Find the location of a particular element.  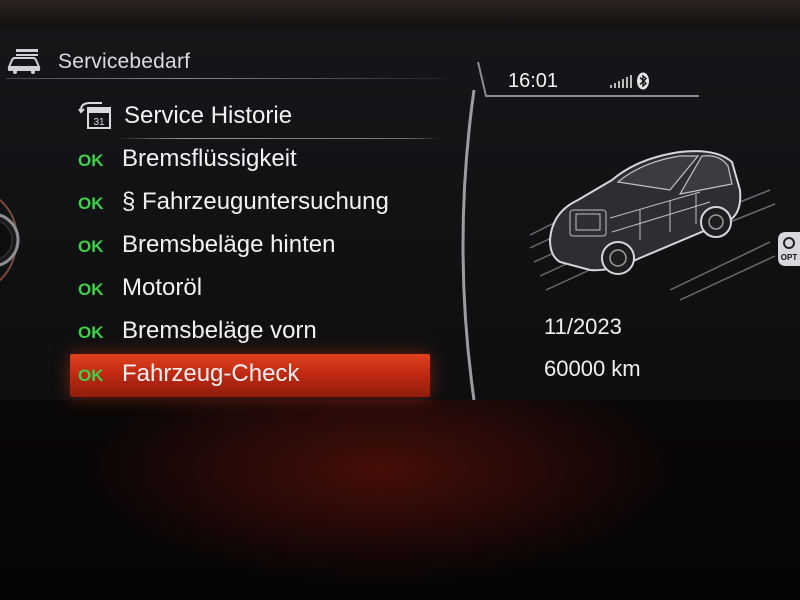

menu-item-front-brake-pads: OK Bremsbeläge vorn is located at coordinates (250, 332).